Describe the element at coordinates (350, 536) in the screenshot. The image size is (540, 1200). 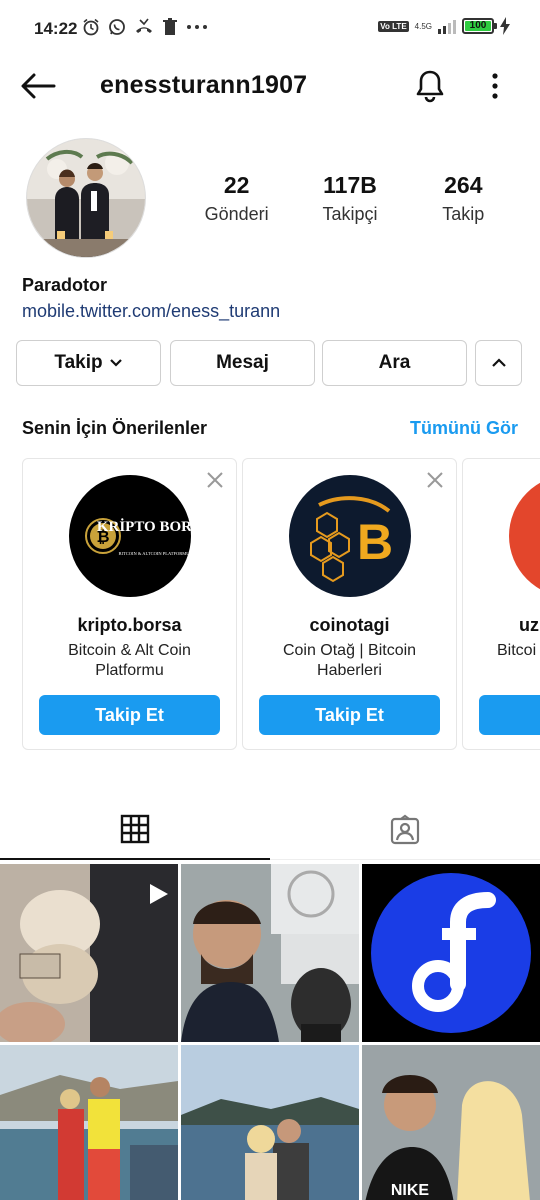
I see `suggestion-avatar: B` at that location.